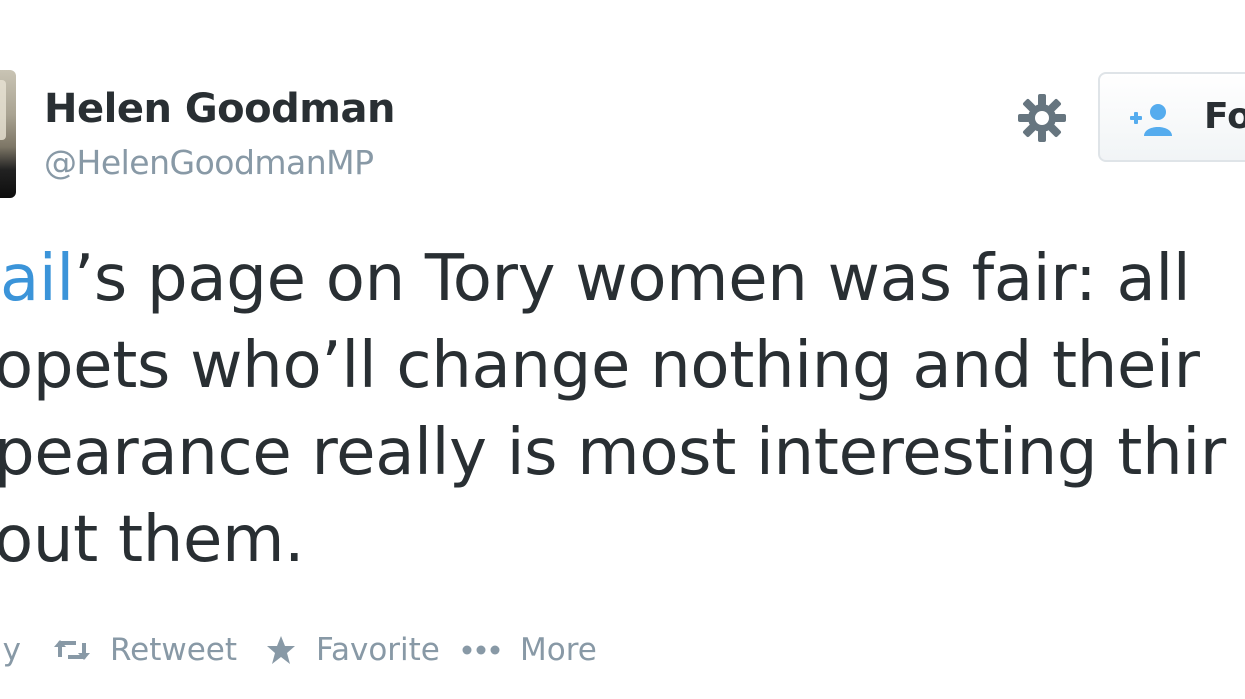  I want to click on tweet-line-4: out them., so click(152, 540).